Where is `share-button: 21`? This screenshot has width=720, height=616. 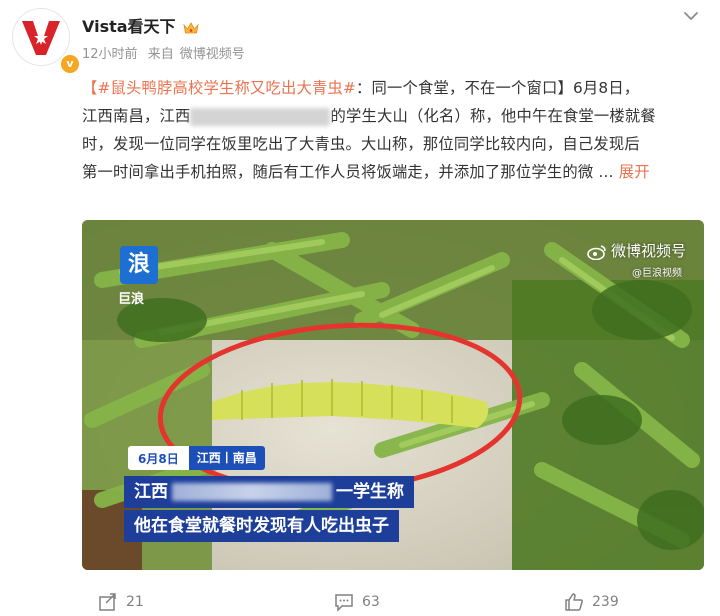 share-button: 21 is located at coordinates (121, 602).